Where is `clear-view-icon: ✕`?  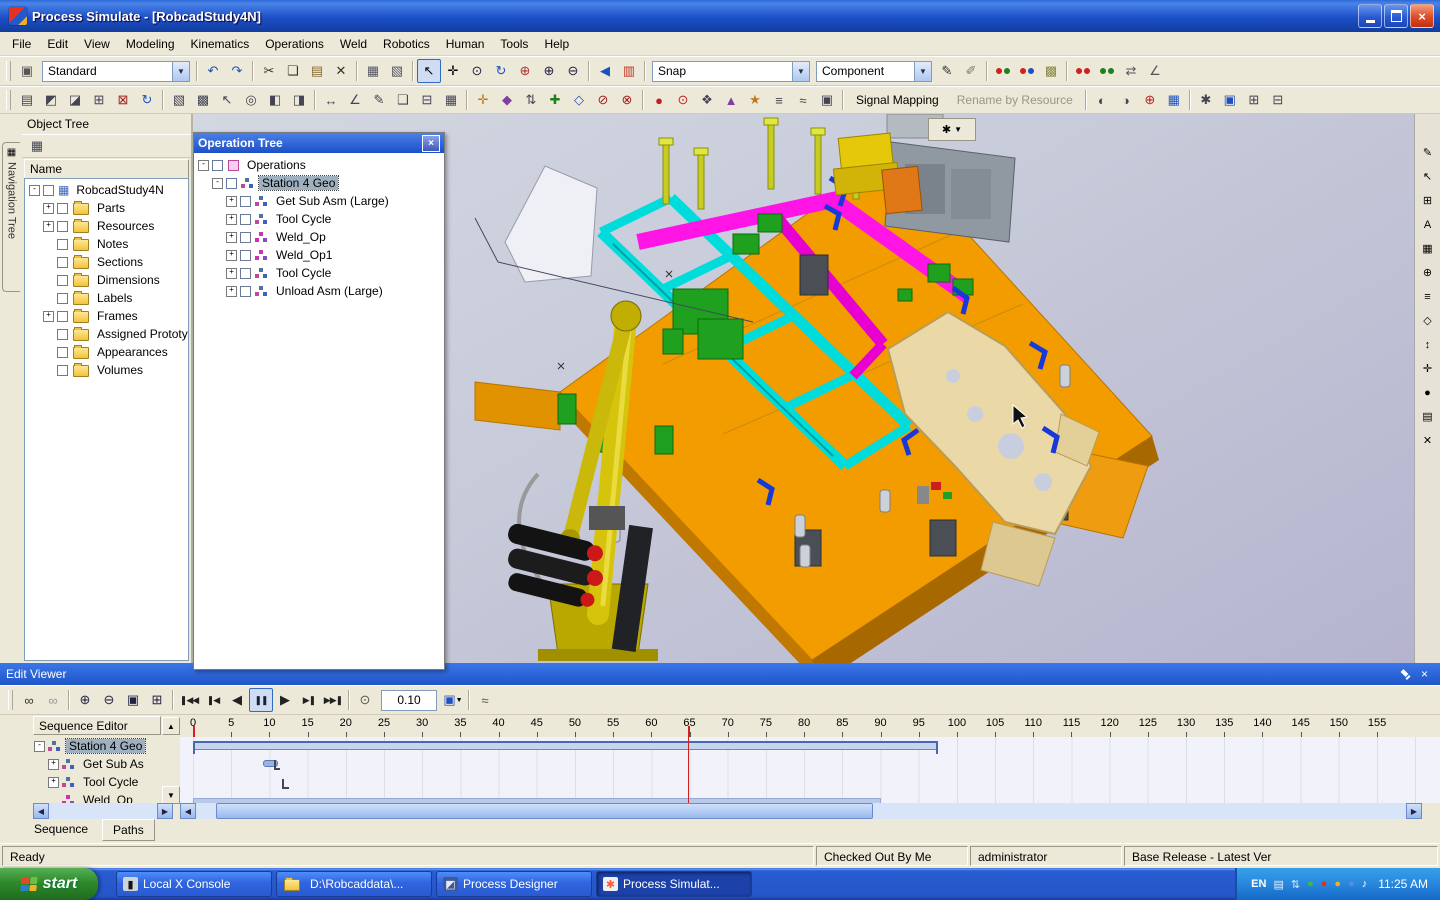 clear-view-icon: ✕ is located at coordinates (1428, 440).